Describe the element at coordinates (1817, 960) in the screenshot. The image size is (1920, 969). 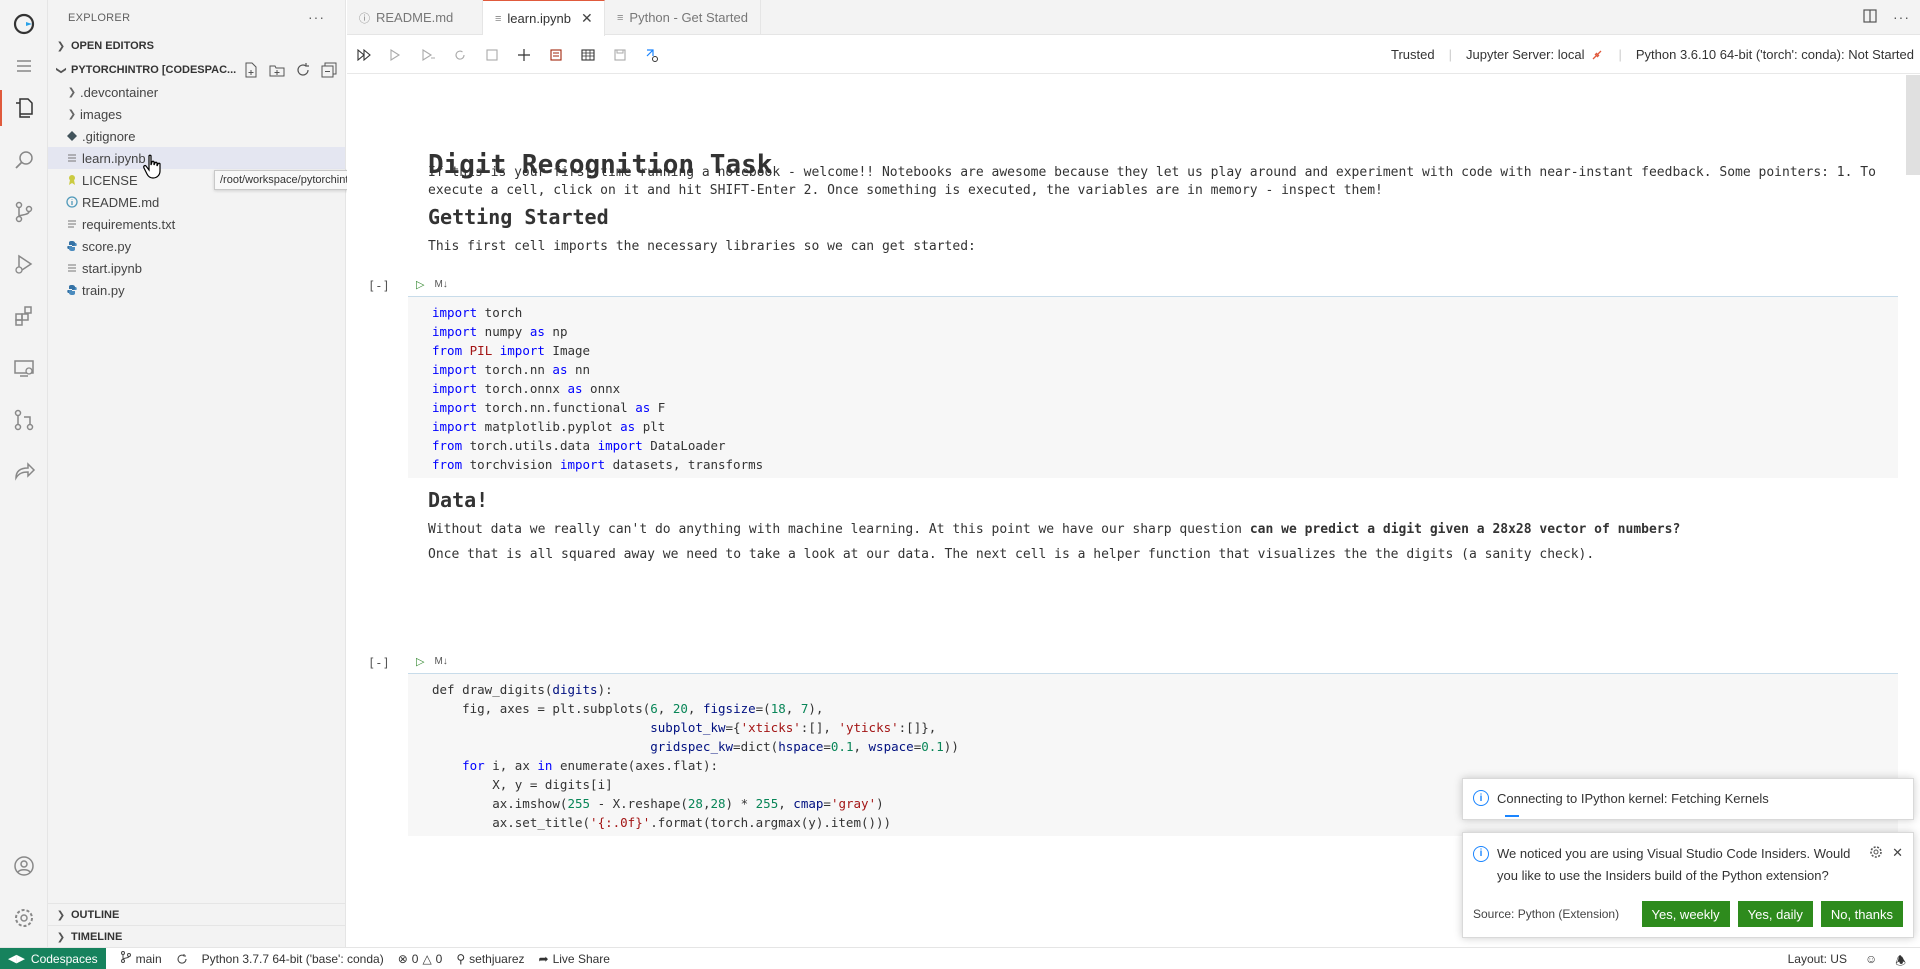
I see `keyboard-layout: Layout: US` at that location.